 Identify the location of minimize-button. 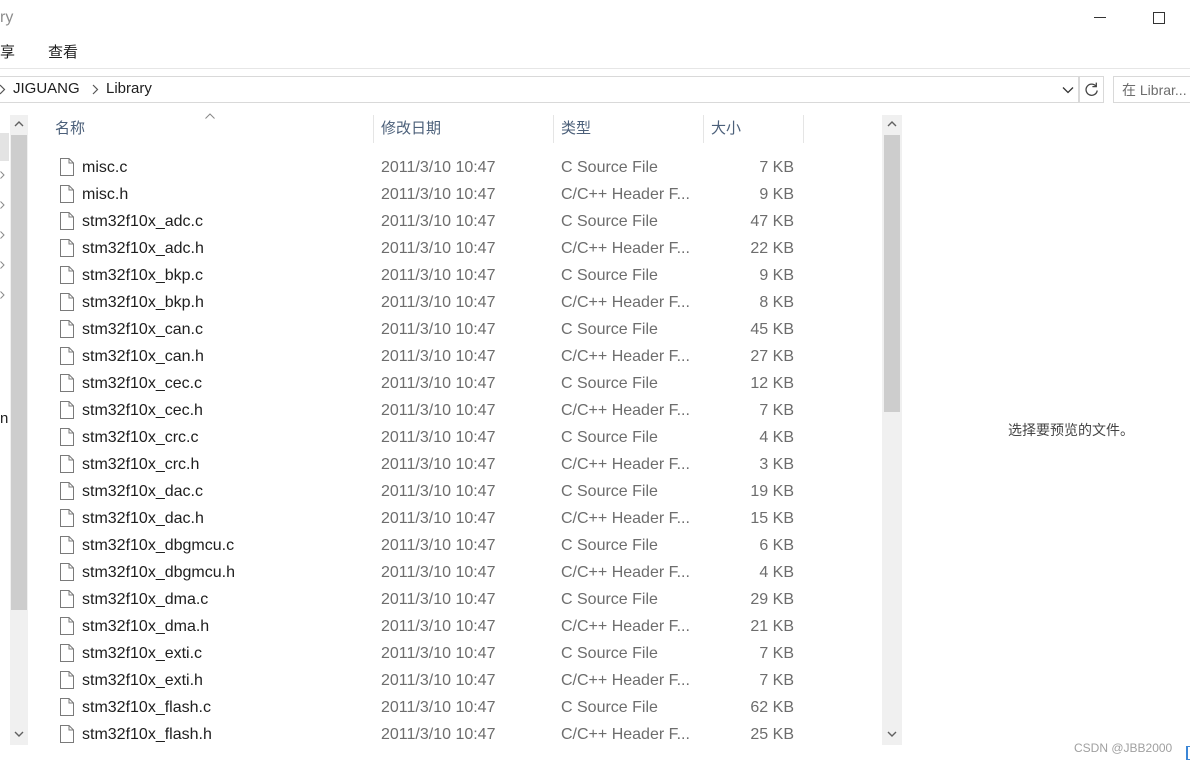
(1100, 16).